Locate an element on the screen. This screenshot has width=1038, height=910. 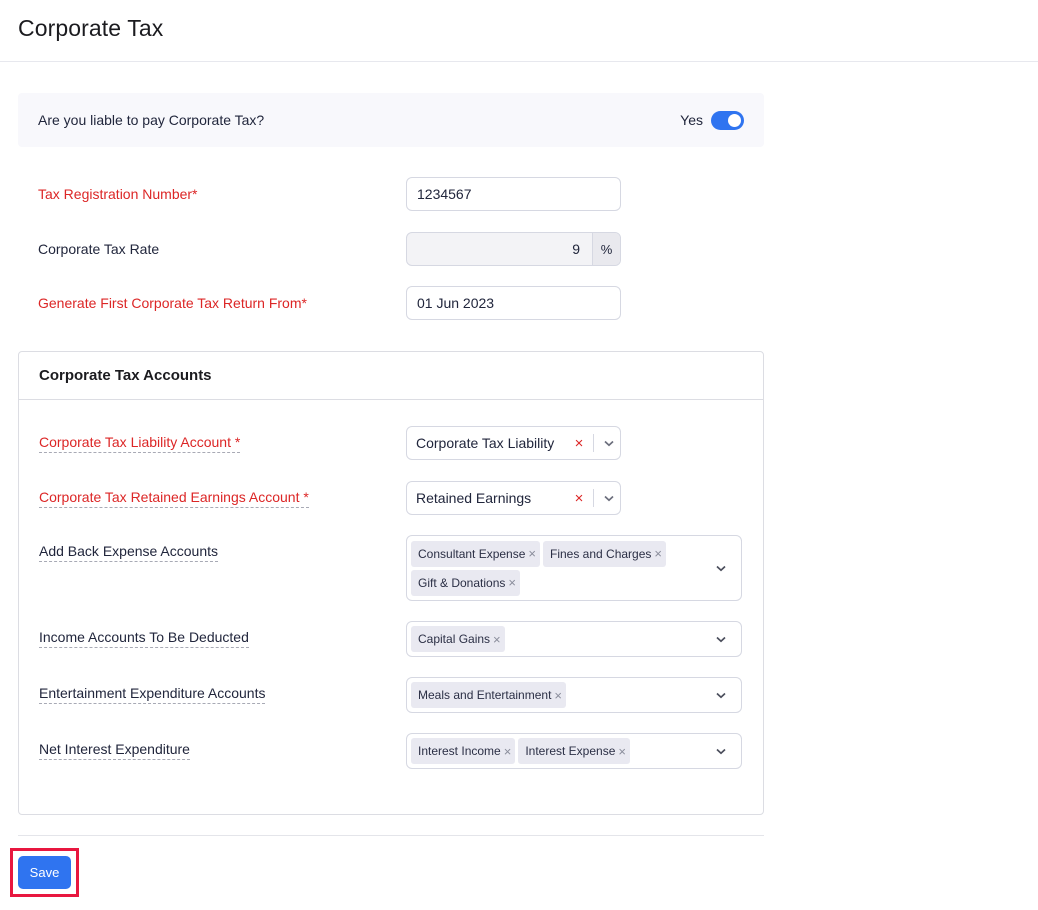
tag-list: Capital Gains × is located at coordinates (560, 639).